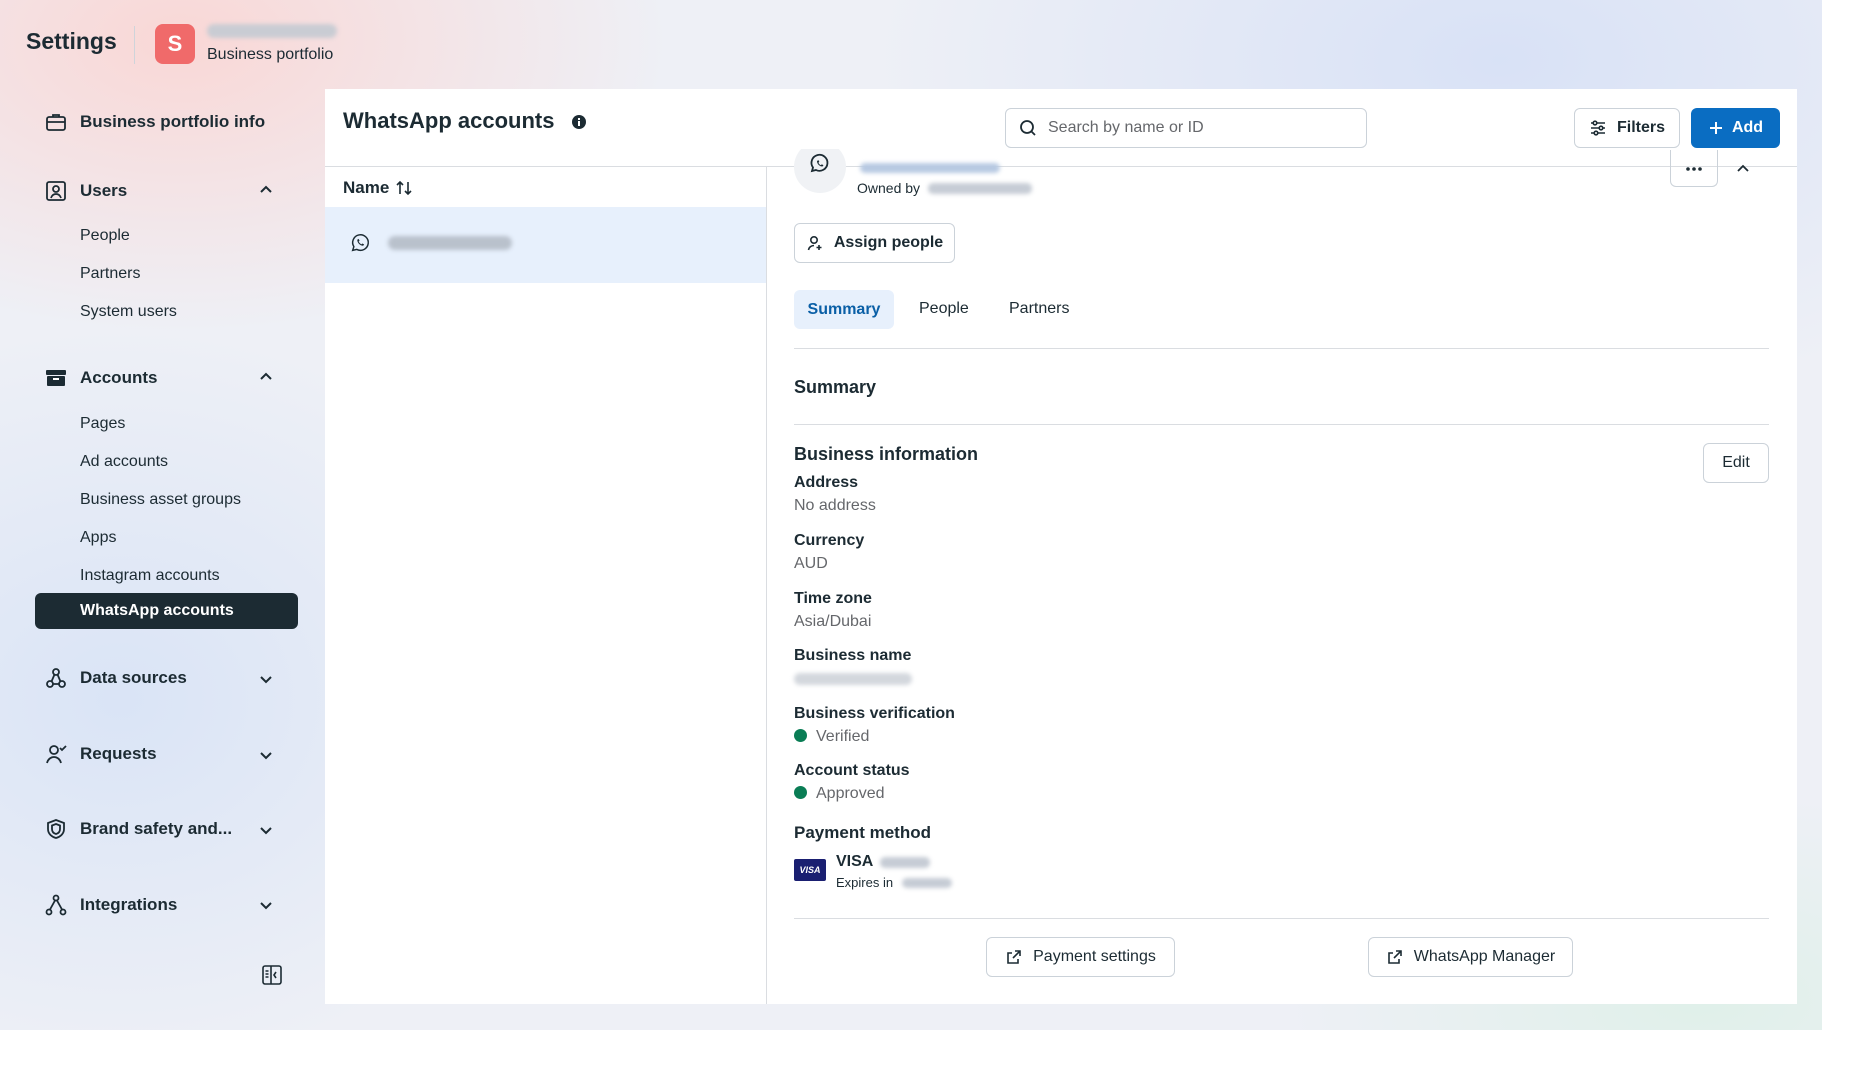  What do you see at coordinates (366, 187) in the screenshot?
I see `column-label: Name` at bounding box center [366, 187].